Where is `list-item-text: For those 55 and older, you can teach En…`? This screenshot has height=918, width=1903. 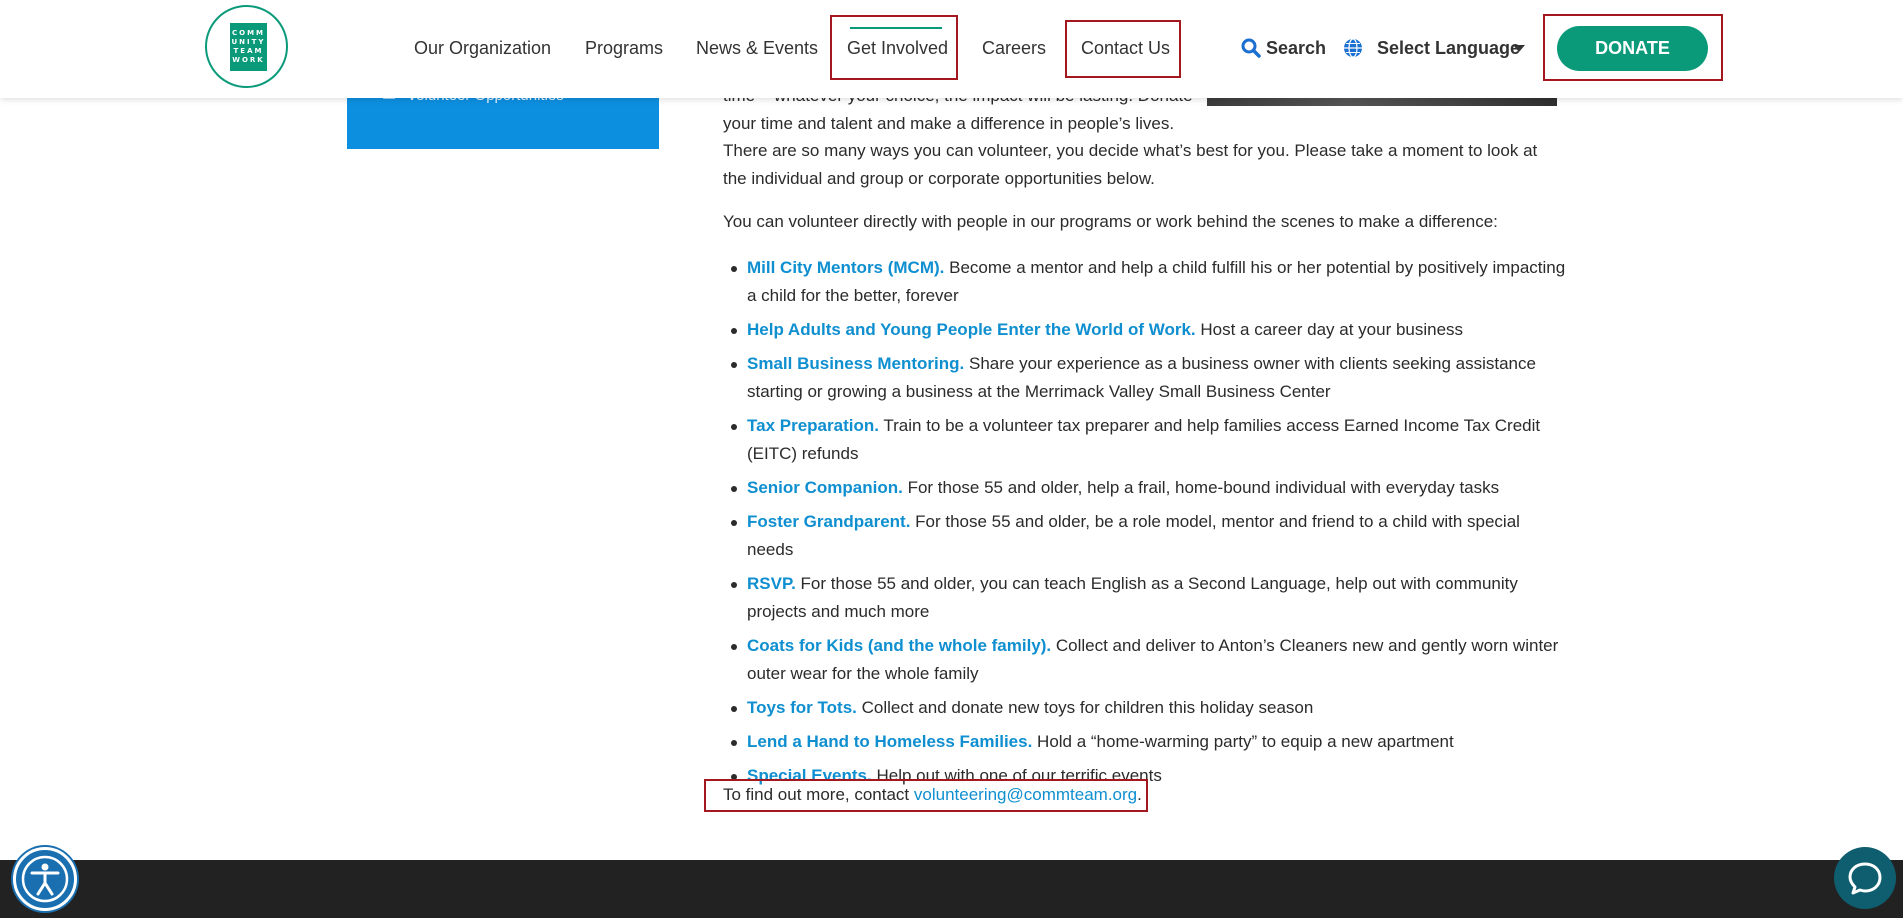 list-item-text: For those 55 and older, you can teach En… is located at coordinates (1132, 597).